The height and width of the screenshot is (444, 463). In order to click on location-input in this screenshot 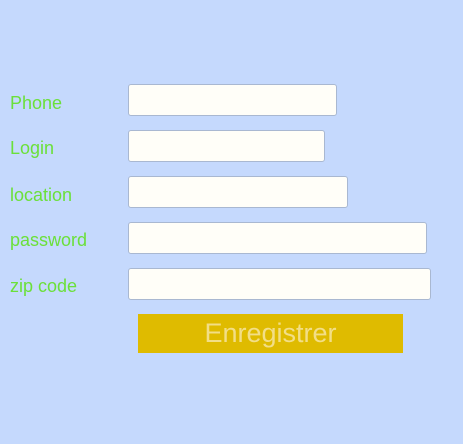, I will do `click(238, 192)`.